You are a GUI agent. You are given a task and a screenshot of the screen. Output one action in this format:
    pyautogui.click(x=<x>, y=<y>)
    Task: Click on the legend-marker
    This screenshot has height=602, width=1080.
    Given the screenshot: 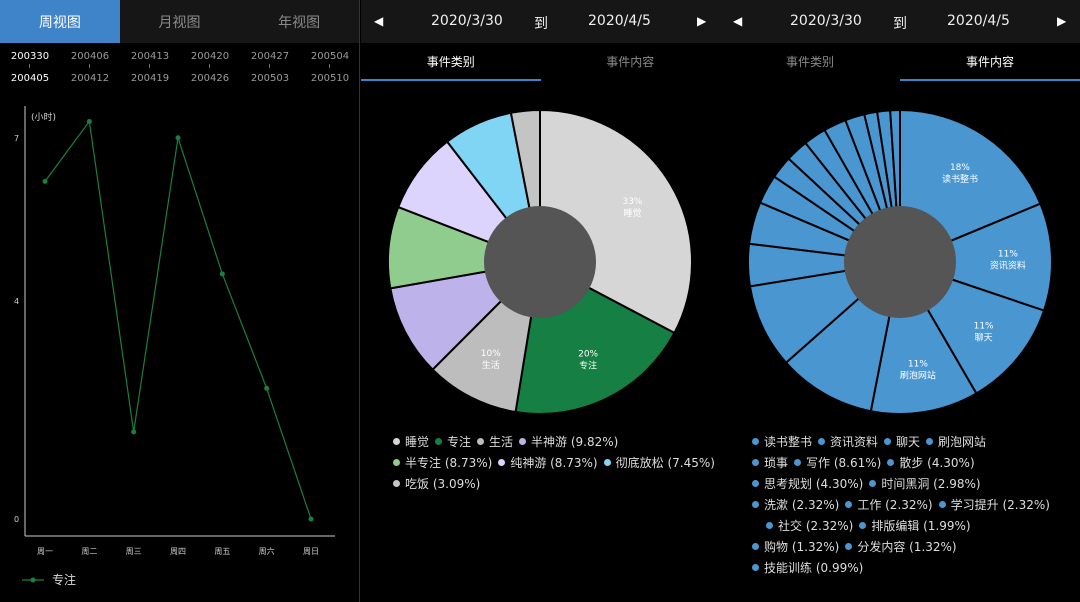 What is the action you would take?
    pyautogui.click(x=33, y=580)
    